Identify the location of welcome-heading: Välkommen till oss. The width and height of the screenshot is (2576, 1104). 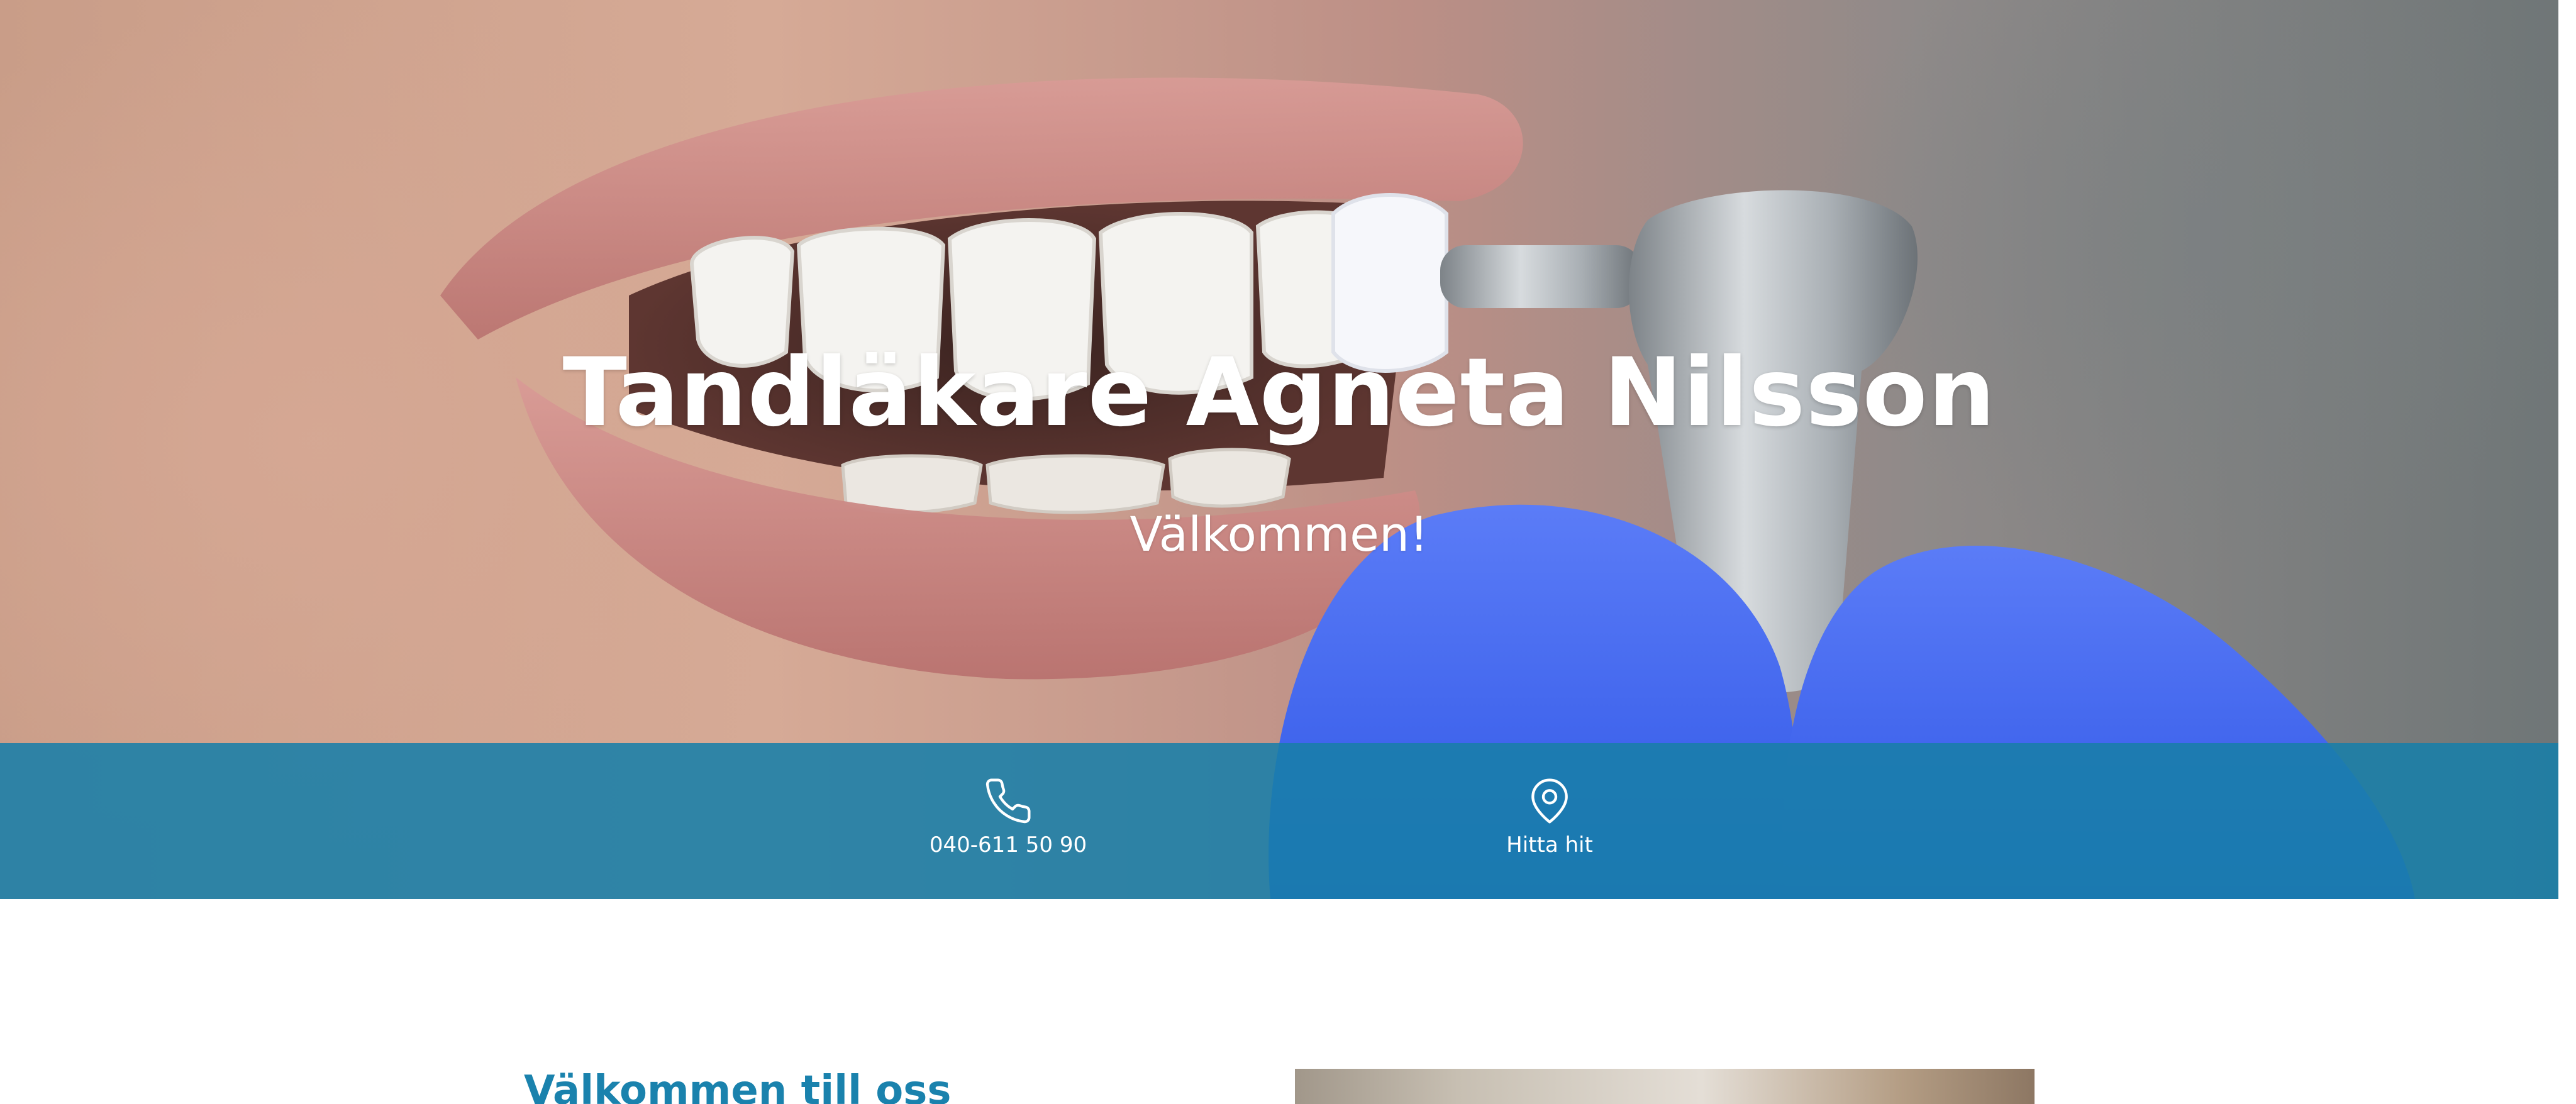
(738, 1086).